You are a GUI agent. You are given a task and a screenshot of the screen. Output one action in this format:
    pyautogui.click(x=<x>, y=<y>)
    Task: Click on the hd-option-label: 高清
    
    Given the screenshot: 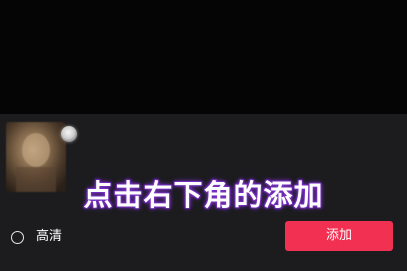 What is the action you would take?
    pyautogui.click(x=49, y=236)
    